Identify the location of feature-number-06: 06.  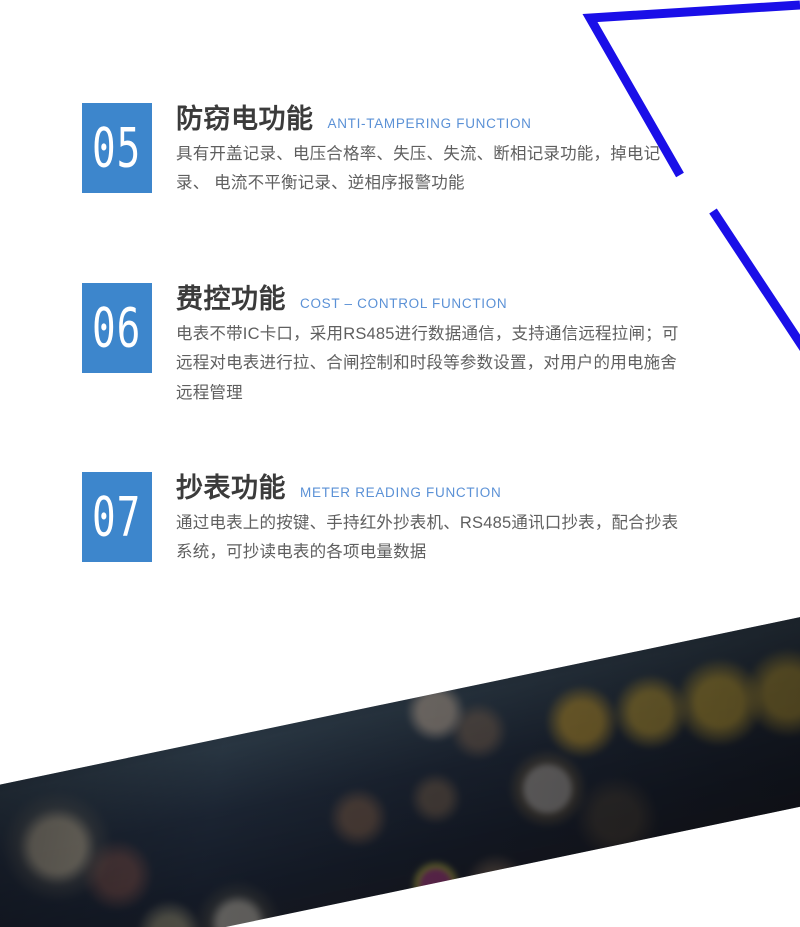
(117, 327).